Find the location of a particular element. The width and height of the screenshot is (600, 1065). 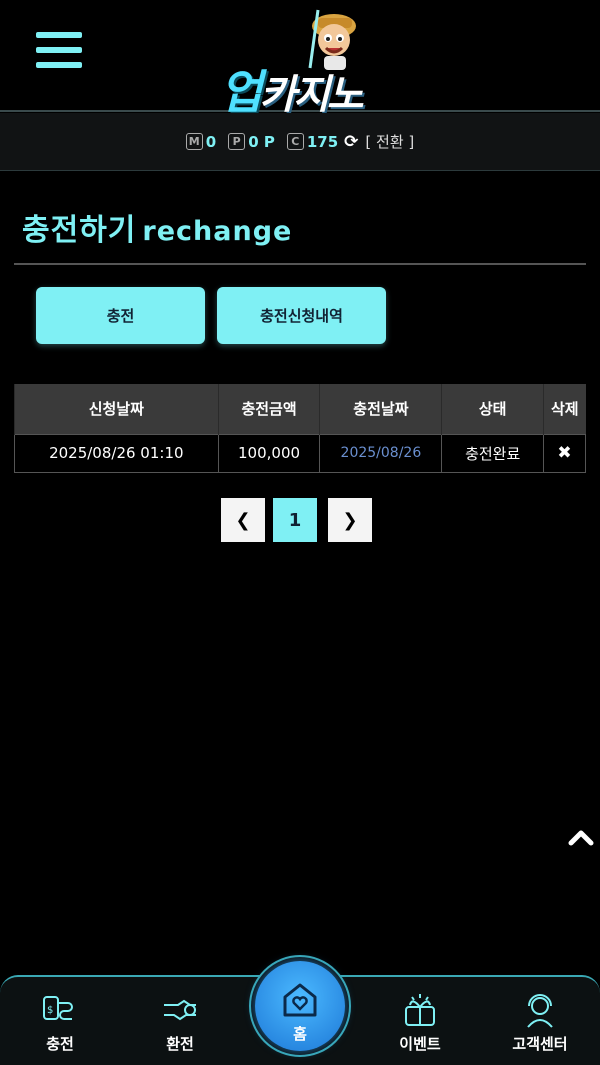

delete-icon: ✖ is located at coordinates (564, 453).